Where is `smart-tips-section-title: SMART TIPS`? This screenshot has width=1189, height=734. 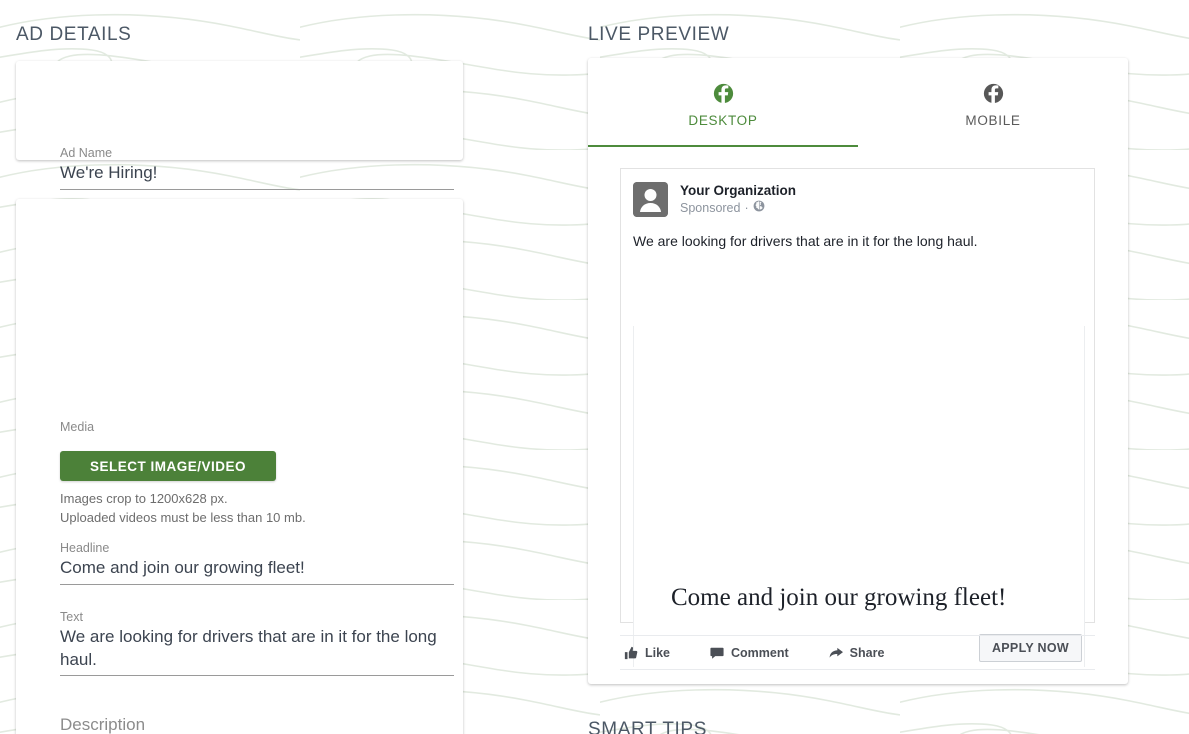 smart-tips-section-title: SMART TIPS is located at coordinates (647, 726).